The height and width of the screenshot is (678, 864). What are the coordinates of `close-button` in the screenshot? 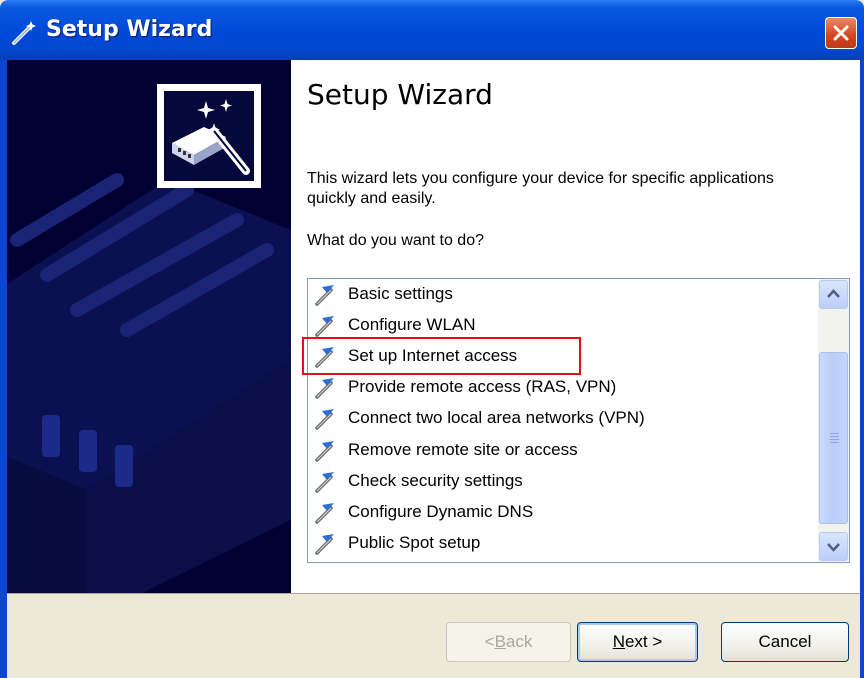 It's located at (841, 33).